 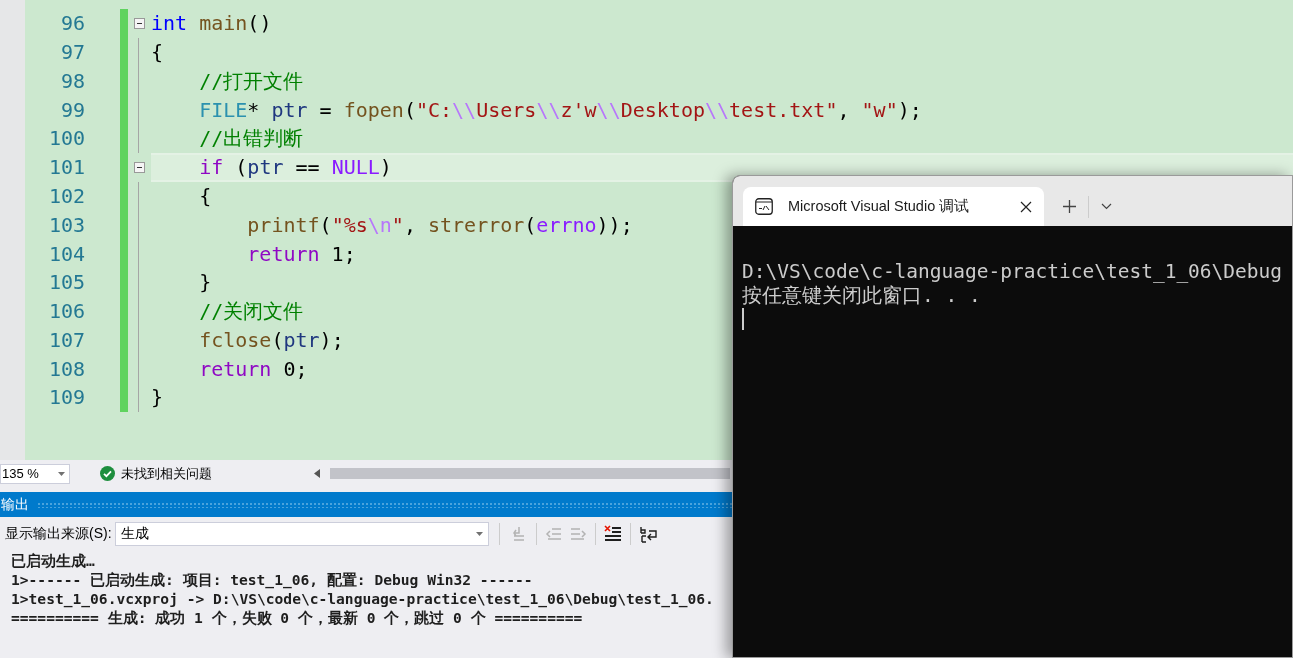 I want to click on dropdown-icon, so click(x=1106, y=206).